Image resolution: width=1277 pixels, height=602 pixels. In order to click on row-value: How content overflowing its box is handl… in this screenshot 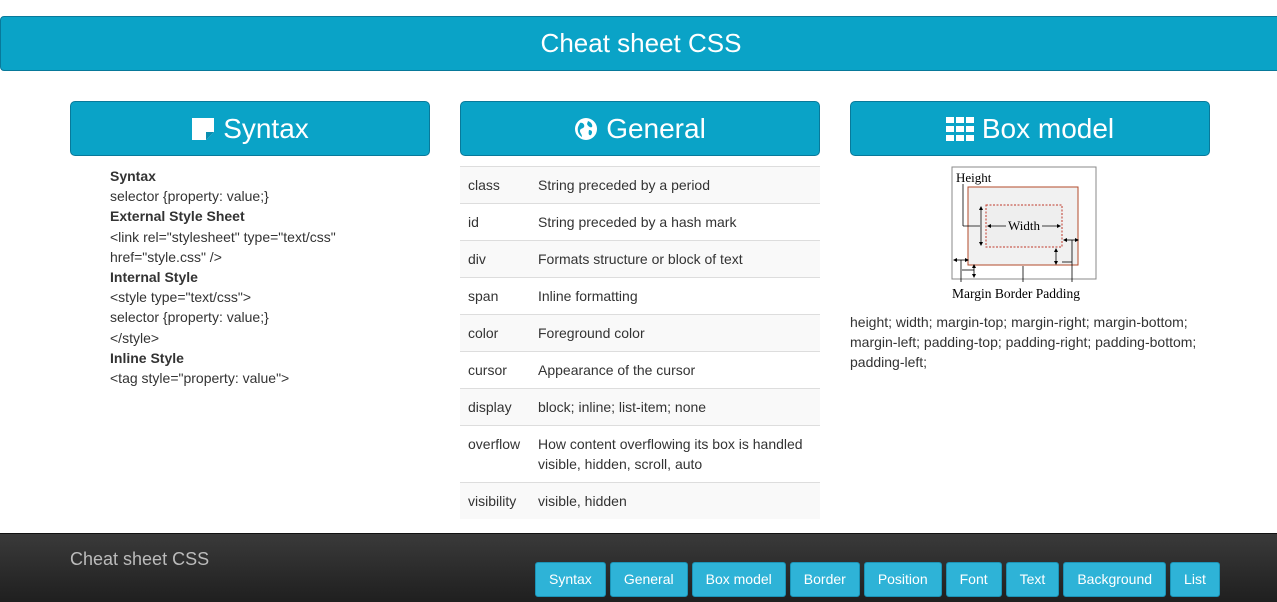, I will do `click(675, 454)`.